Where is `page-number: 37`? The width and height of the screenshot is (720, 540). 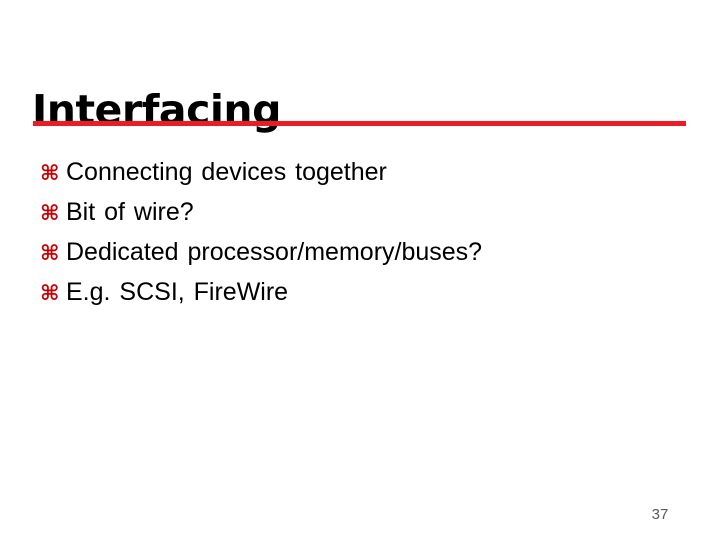 page-number: 37 is located at coordinates (660, 514).